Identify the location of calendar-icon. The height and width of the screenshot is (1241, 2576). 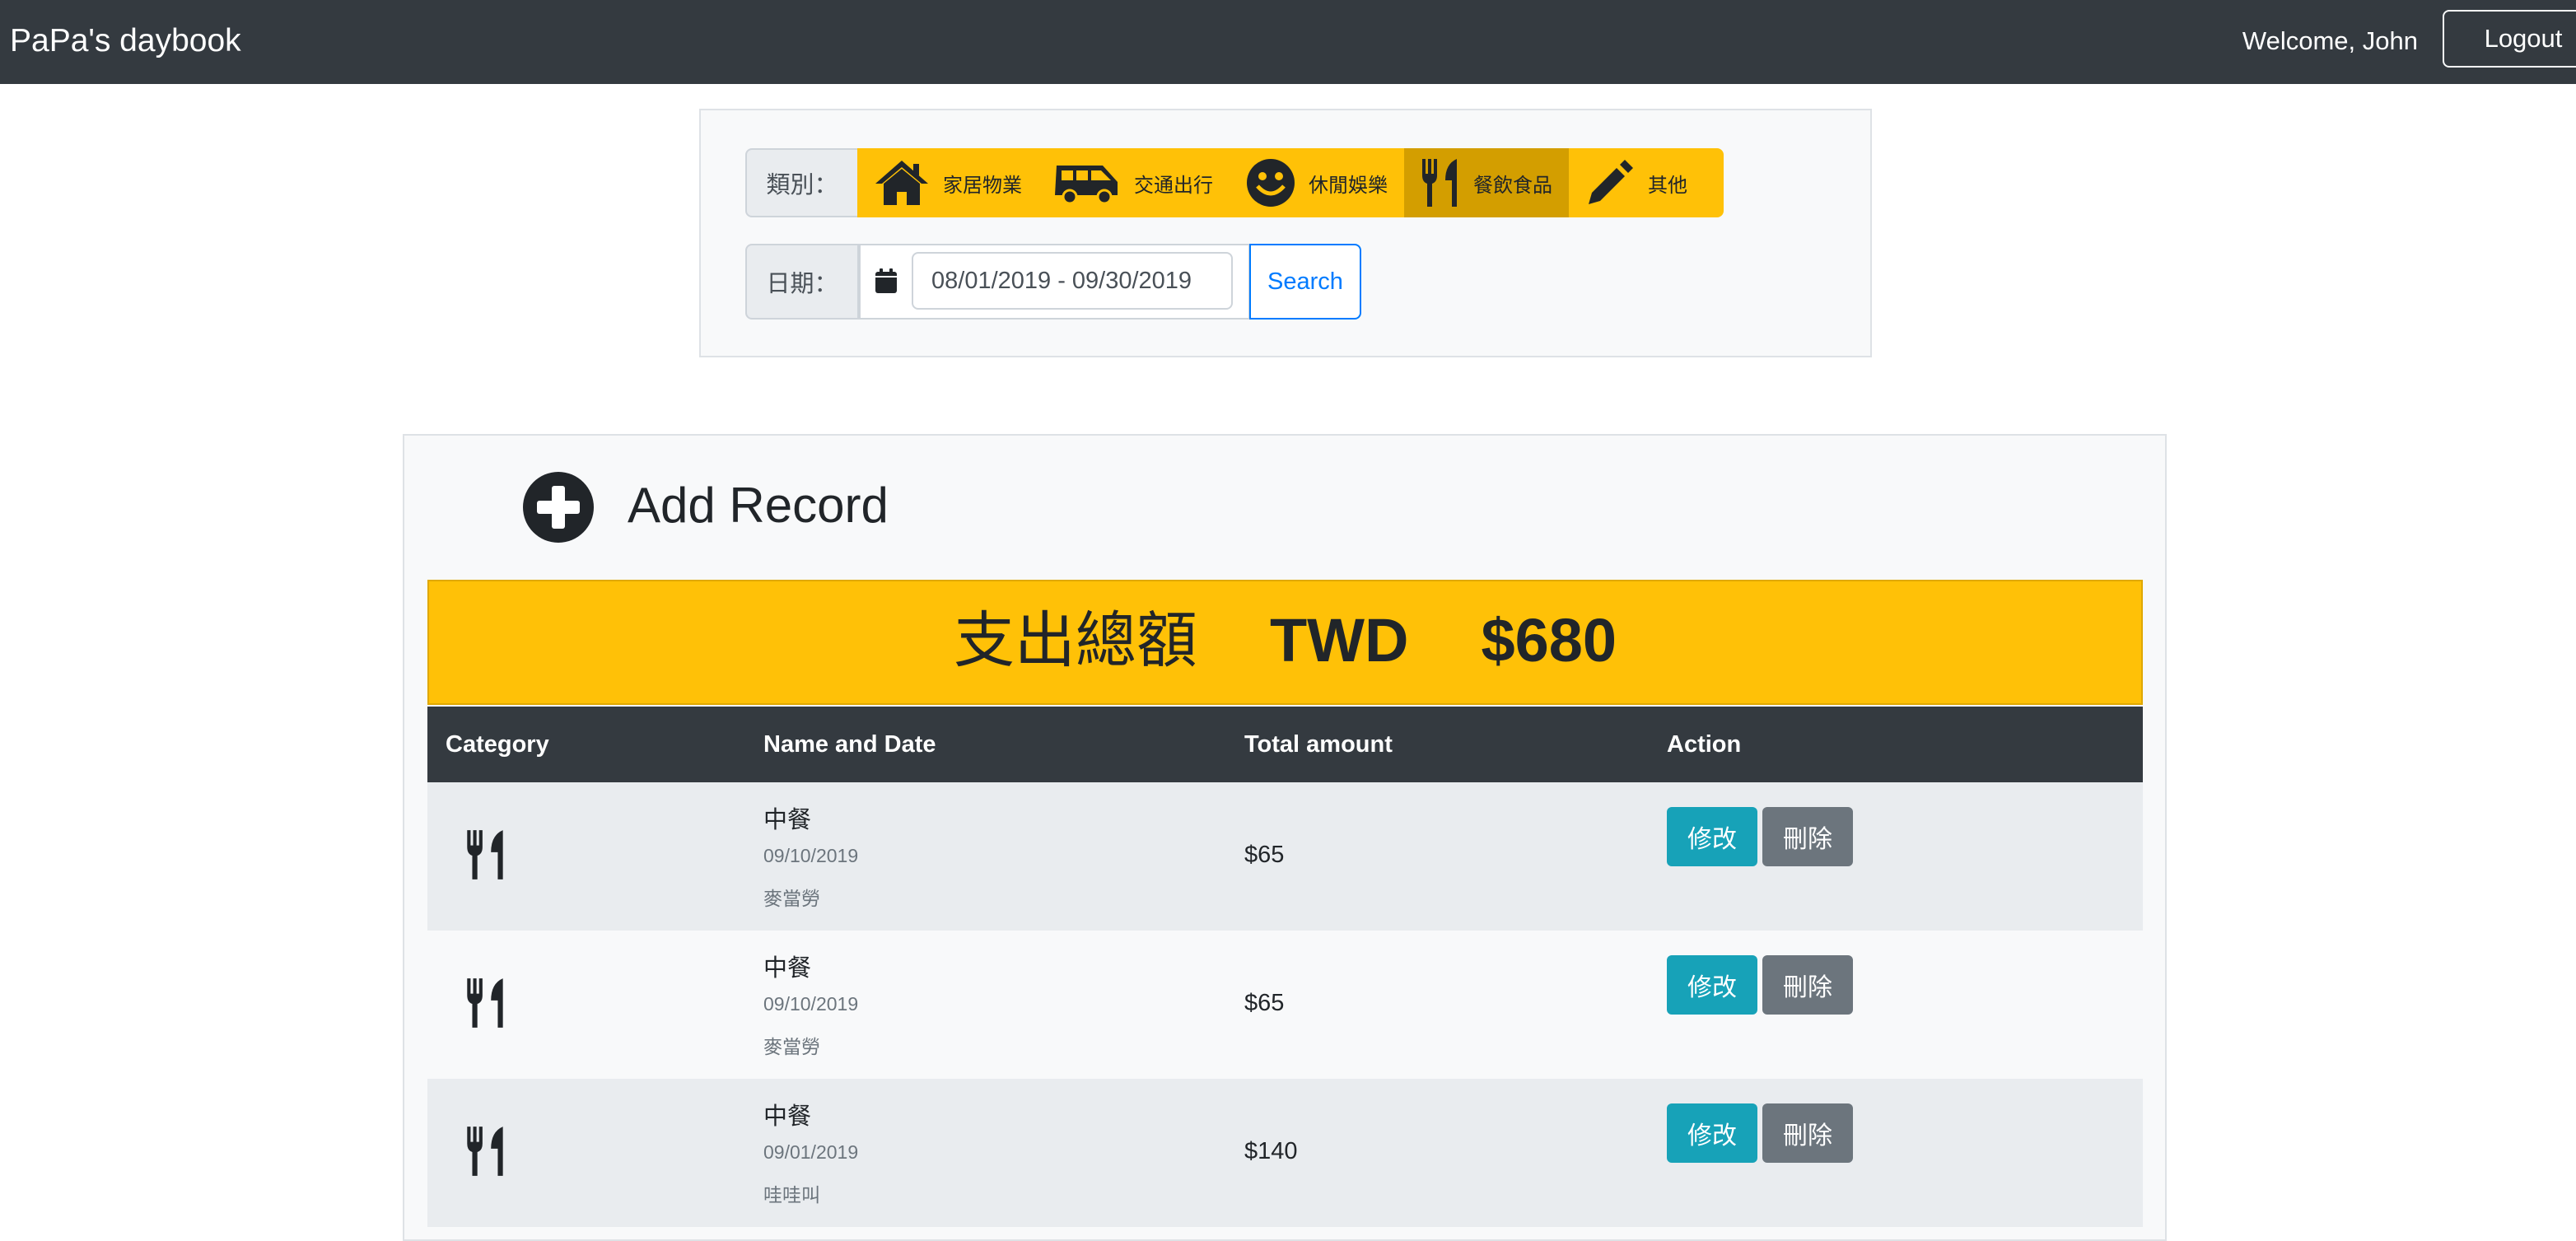
(886, 280).